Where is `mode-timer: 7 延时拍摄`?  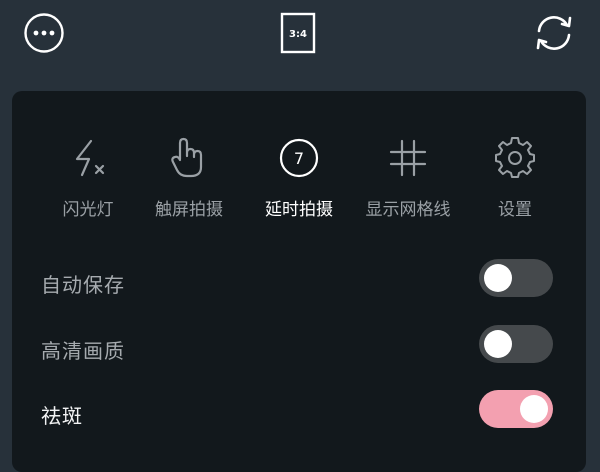 mode-timer: 7 延时拍摄 is located at coordinates (299, 180).